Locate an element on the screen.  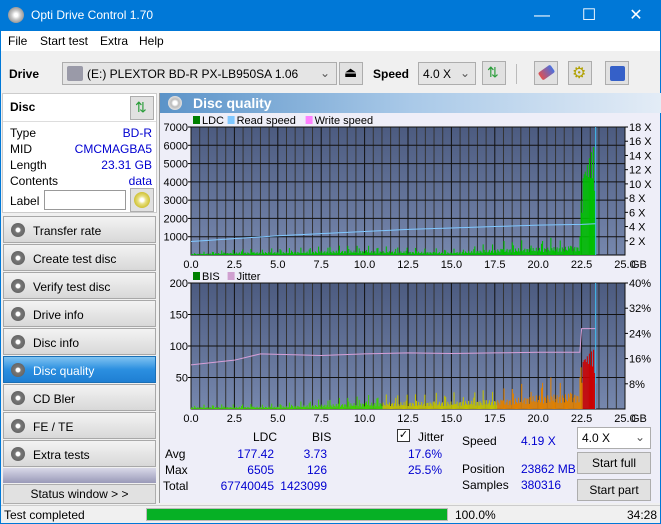
refresh-button: ⇅ is located at coordinates (494, 73).